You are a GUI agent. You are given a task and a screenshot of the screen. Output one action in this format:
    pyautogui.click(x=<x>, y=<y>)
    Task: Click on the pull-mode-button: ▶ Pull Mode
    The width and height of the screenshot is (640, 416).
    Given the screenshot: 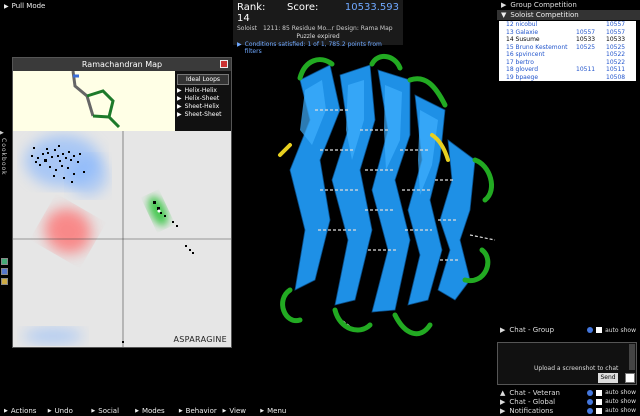 What is the action you would take?
    pyautogui.click(x=24, y=6)
    